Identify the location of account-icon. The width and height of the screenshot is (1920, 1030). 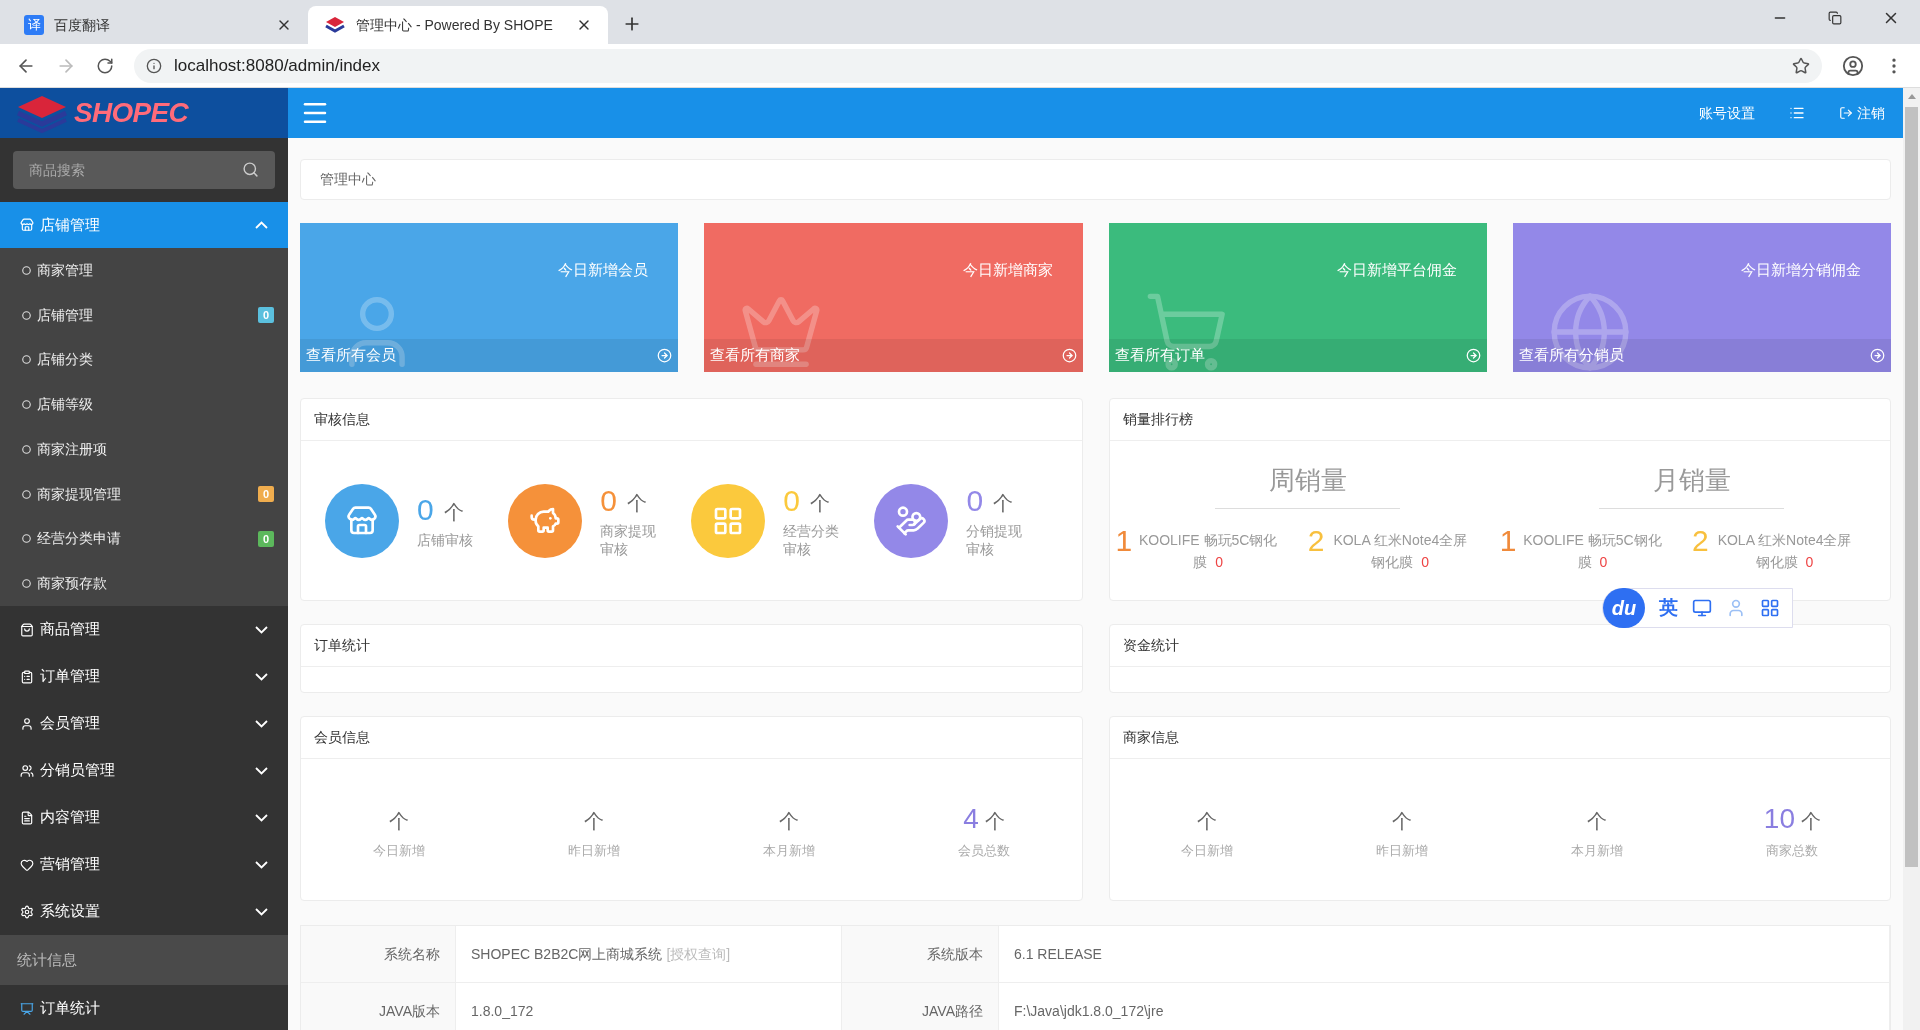
(1853, 65).